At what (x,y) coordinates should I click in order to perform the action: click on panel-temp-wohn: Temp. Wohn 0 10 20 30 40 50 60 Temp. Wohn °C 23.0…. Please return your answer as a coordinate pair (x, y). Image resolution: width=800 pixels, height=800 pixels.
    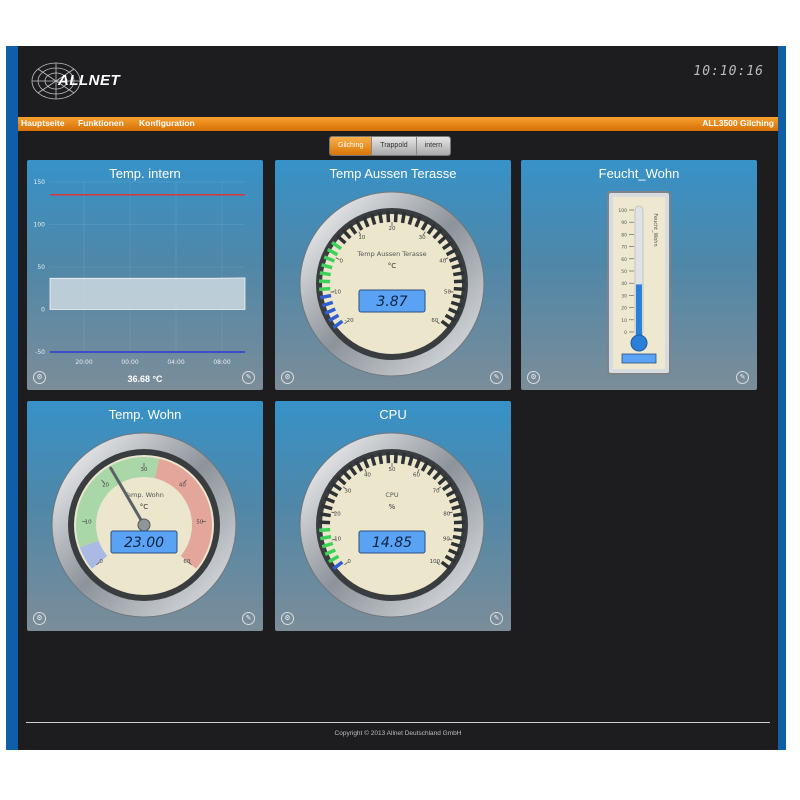
    Looking at the image, I should click on (145, 516).